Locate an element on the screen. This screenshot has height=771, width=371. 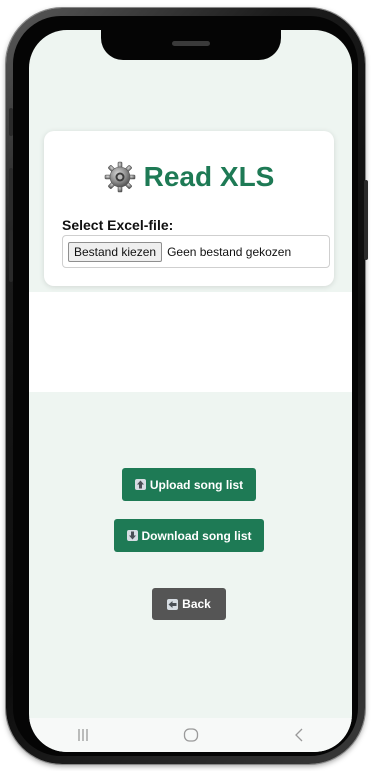
page-title: Read XLS is located at coordinates (209, 176).